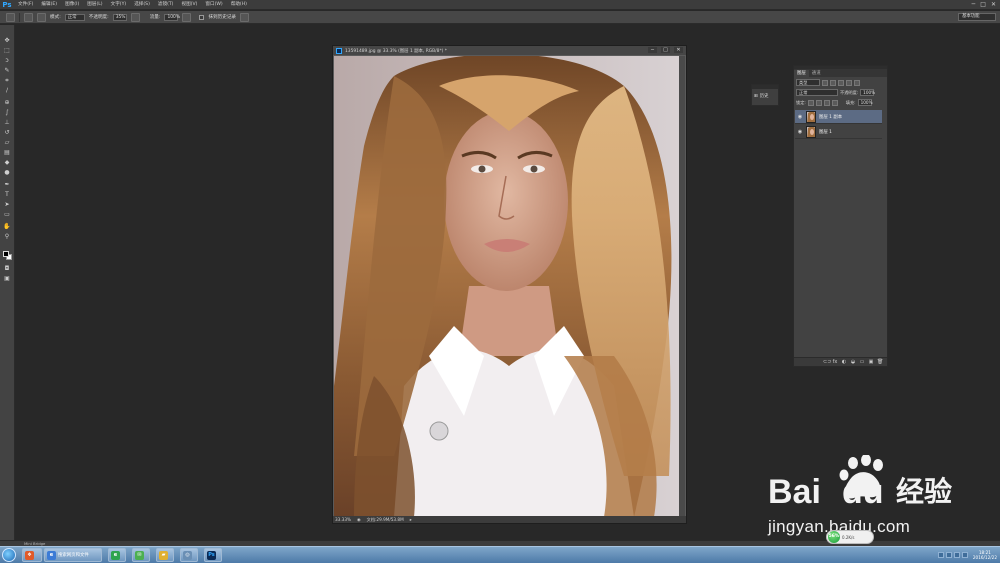 This screenshot has width=1000, height=563. I want to click on lasso-tool-icon: ↄ, so click(7, 60).